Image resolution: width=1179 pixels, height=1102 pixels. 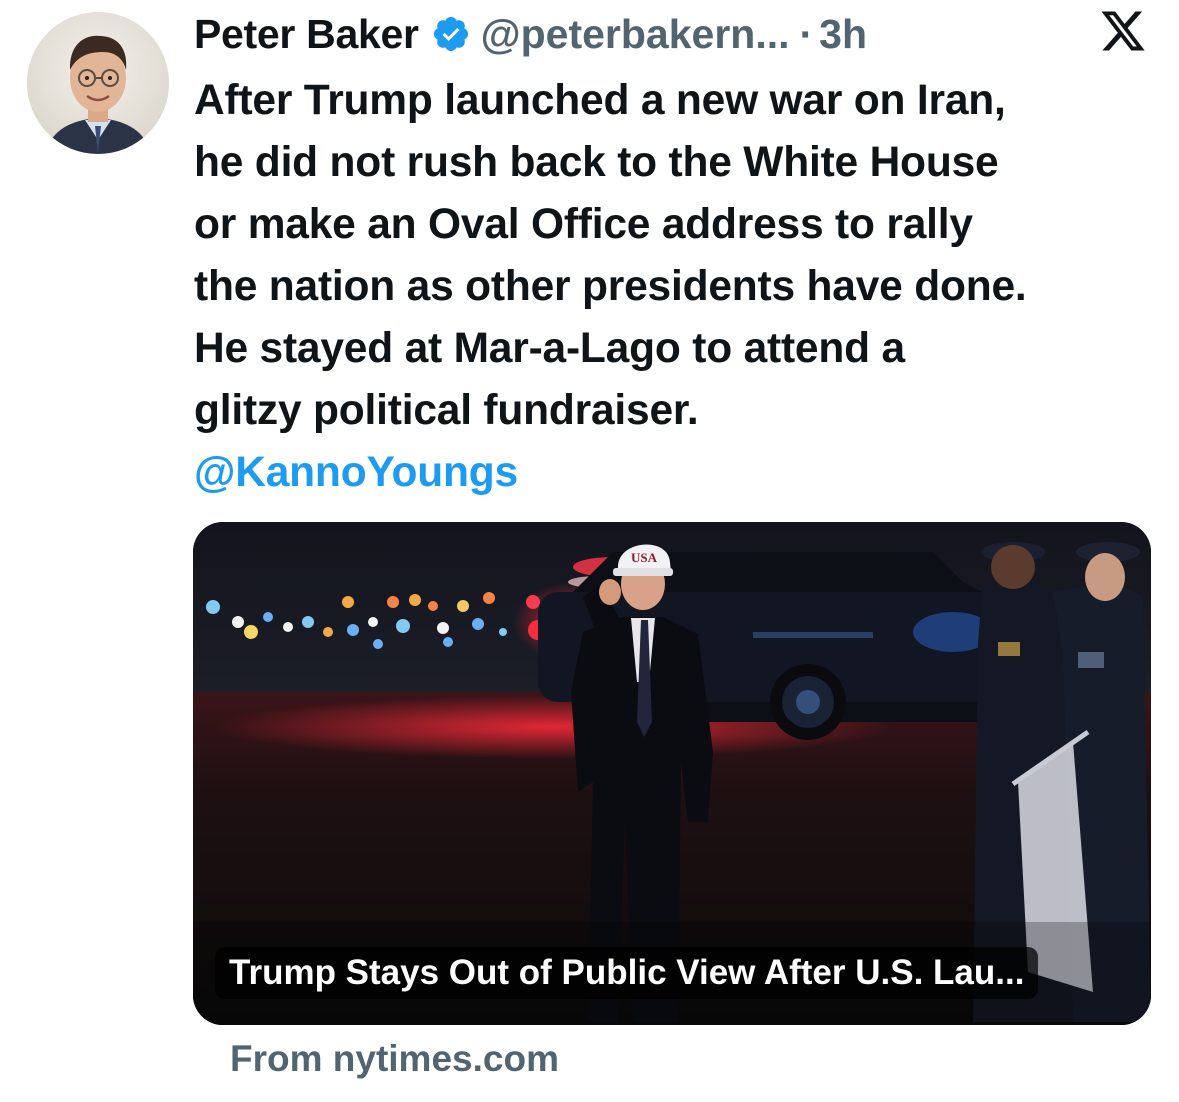 I want to click on tweet-timestamp: 3h, so click(x=843, y=34).